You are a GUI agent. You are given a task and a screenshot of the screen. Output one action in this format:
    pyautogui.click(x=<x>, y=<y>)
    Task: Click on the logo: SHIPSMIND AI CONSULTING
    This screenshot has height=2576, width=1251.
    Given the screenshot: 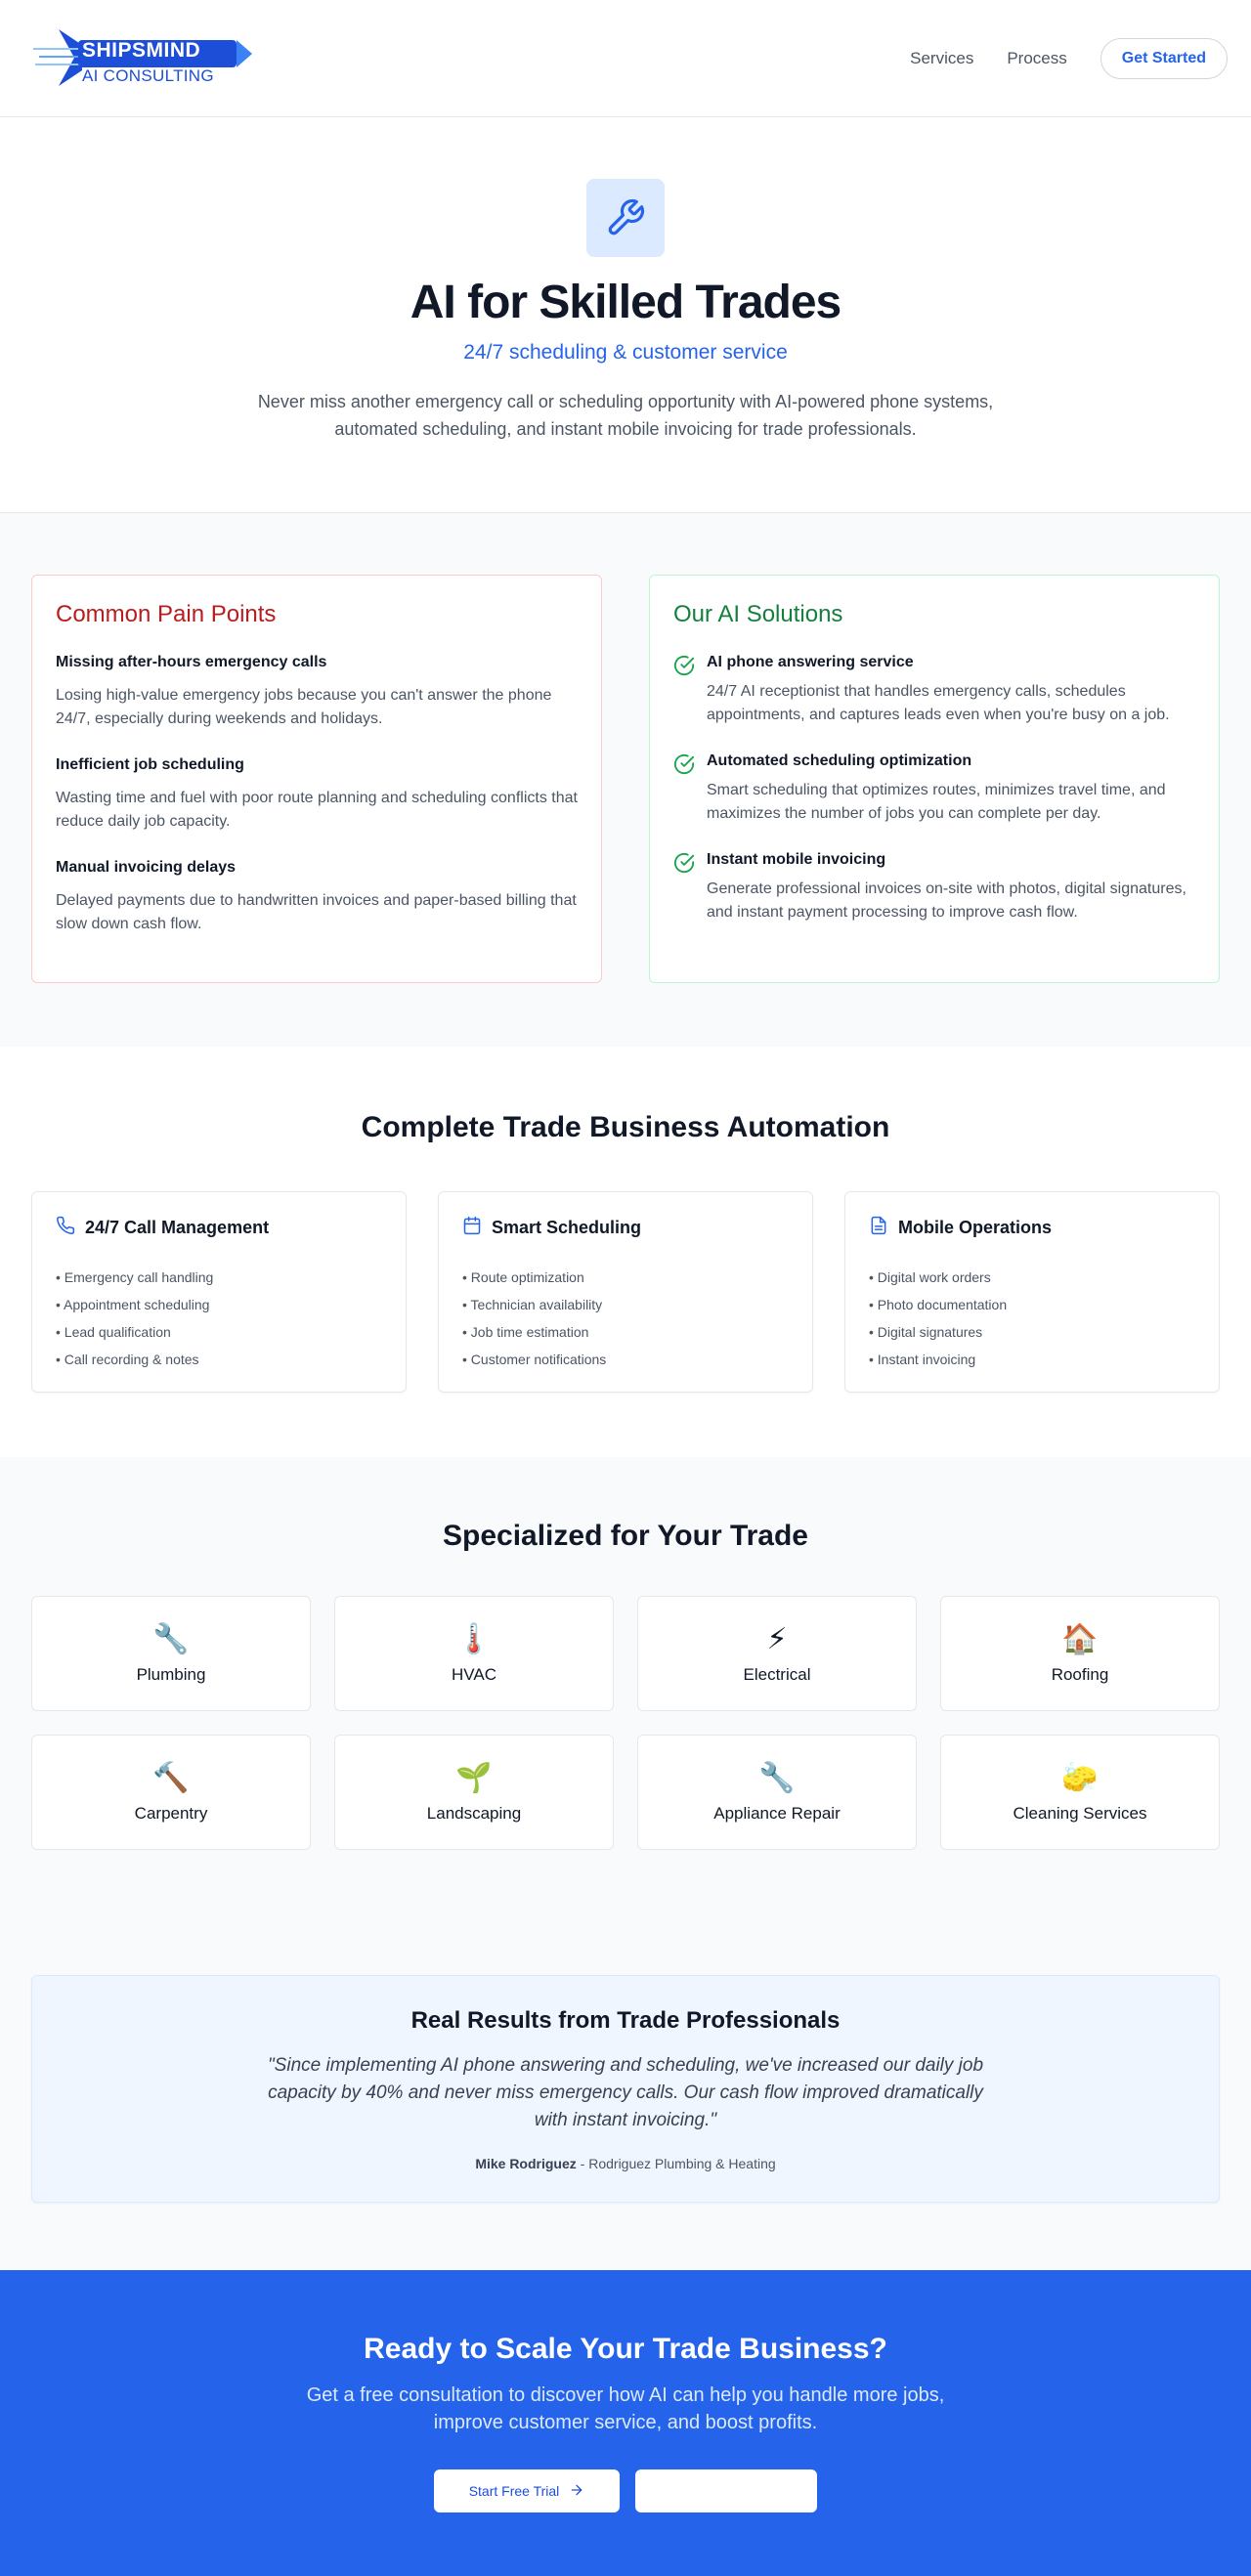 What is the action you would take?
    pyautogui.click(x=143, y=59)
    